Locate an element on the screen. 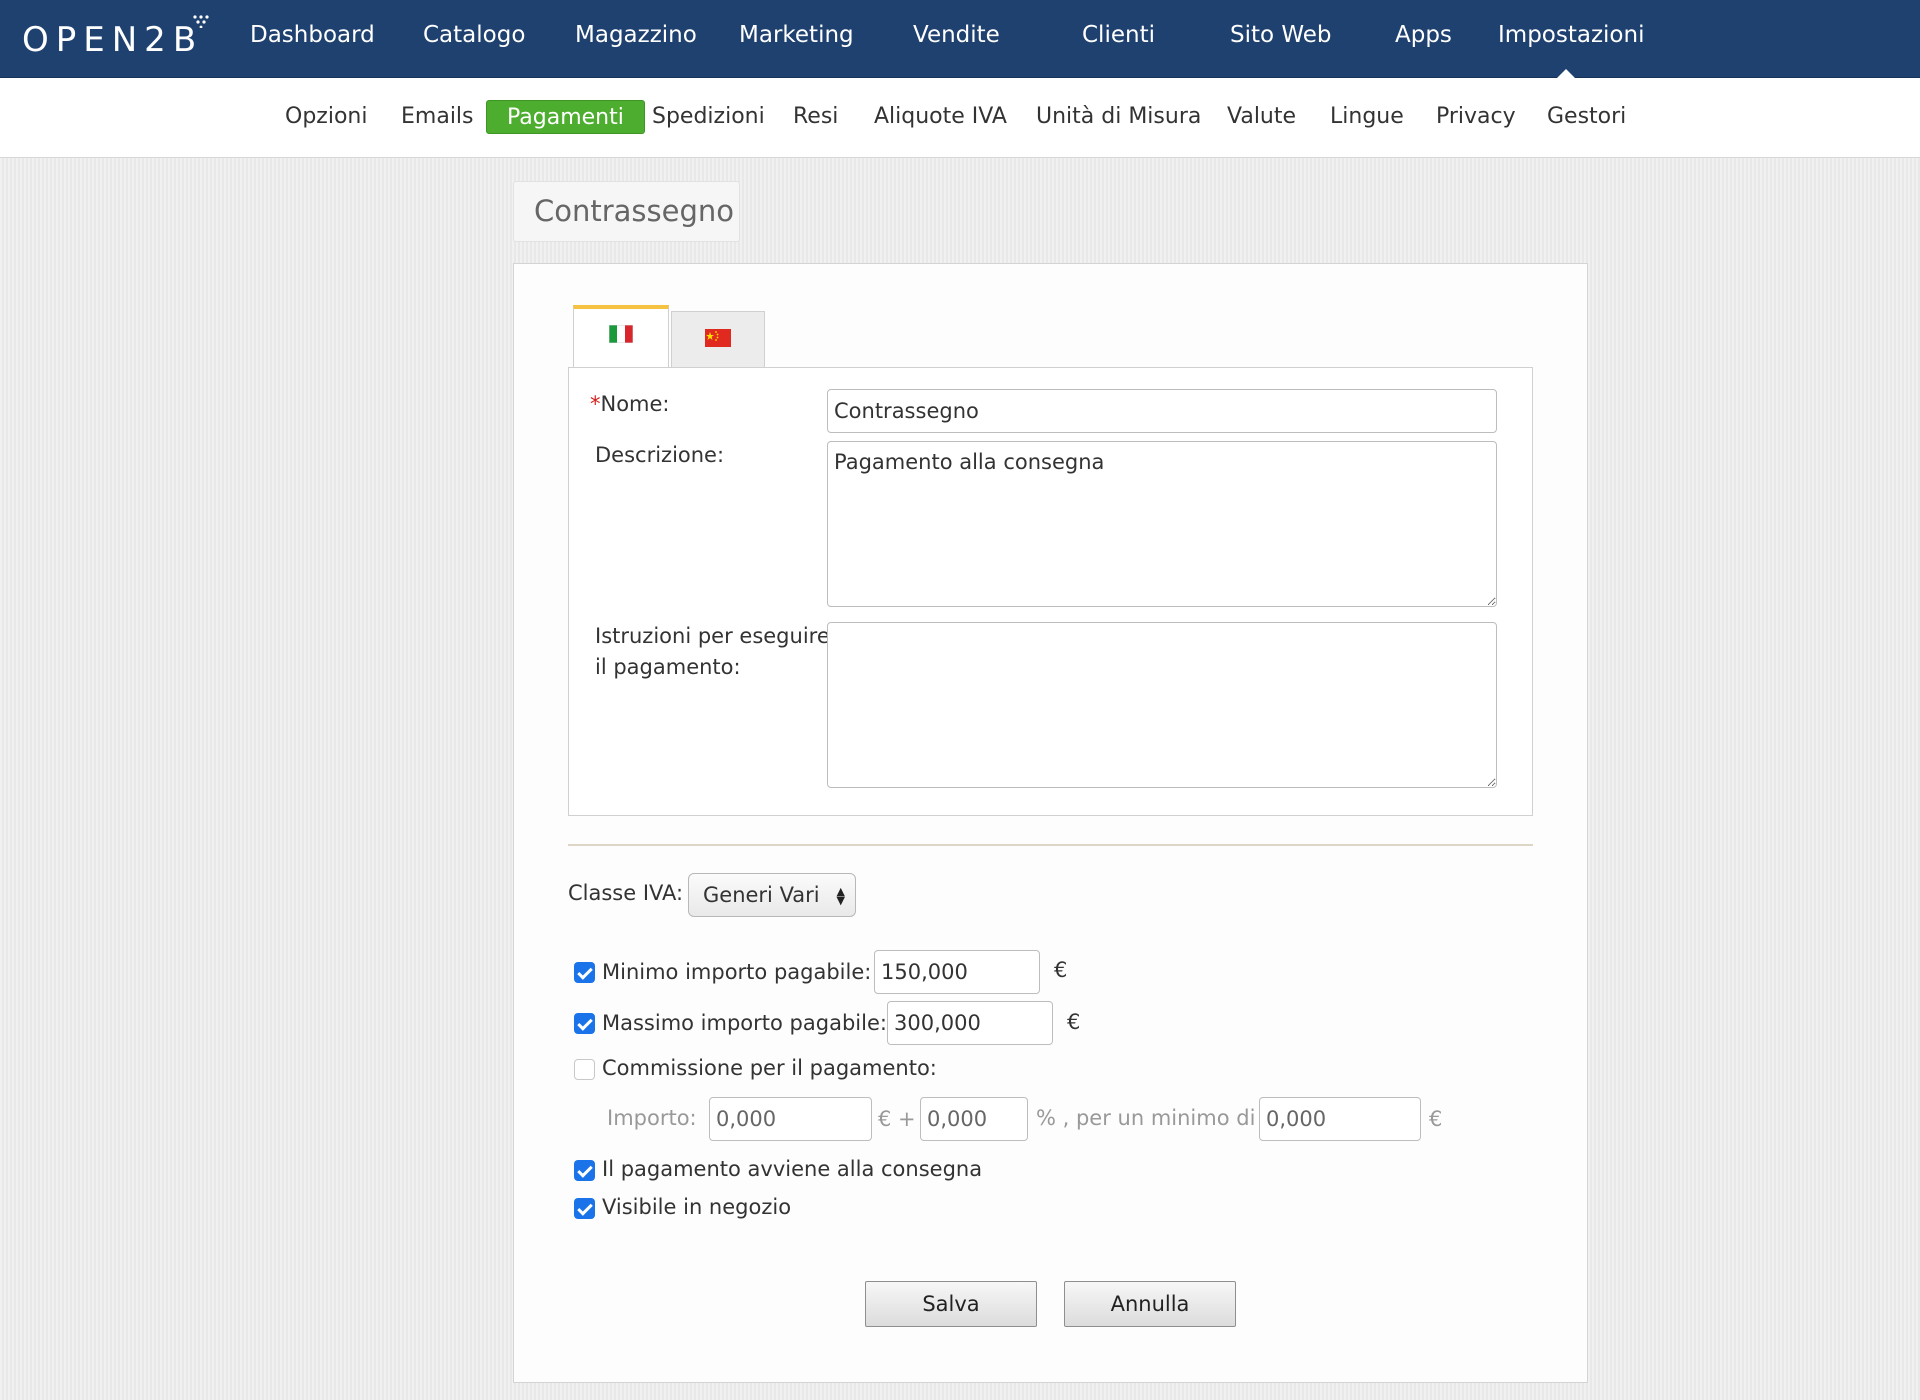  consegna-checkbox is located at coordinates (584, 1170).